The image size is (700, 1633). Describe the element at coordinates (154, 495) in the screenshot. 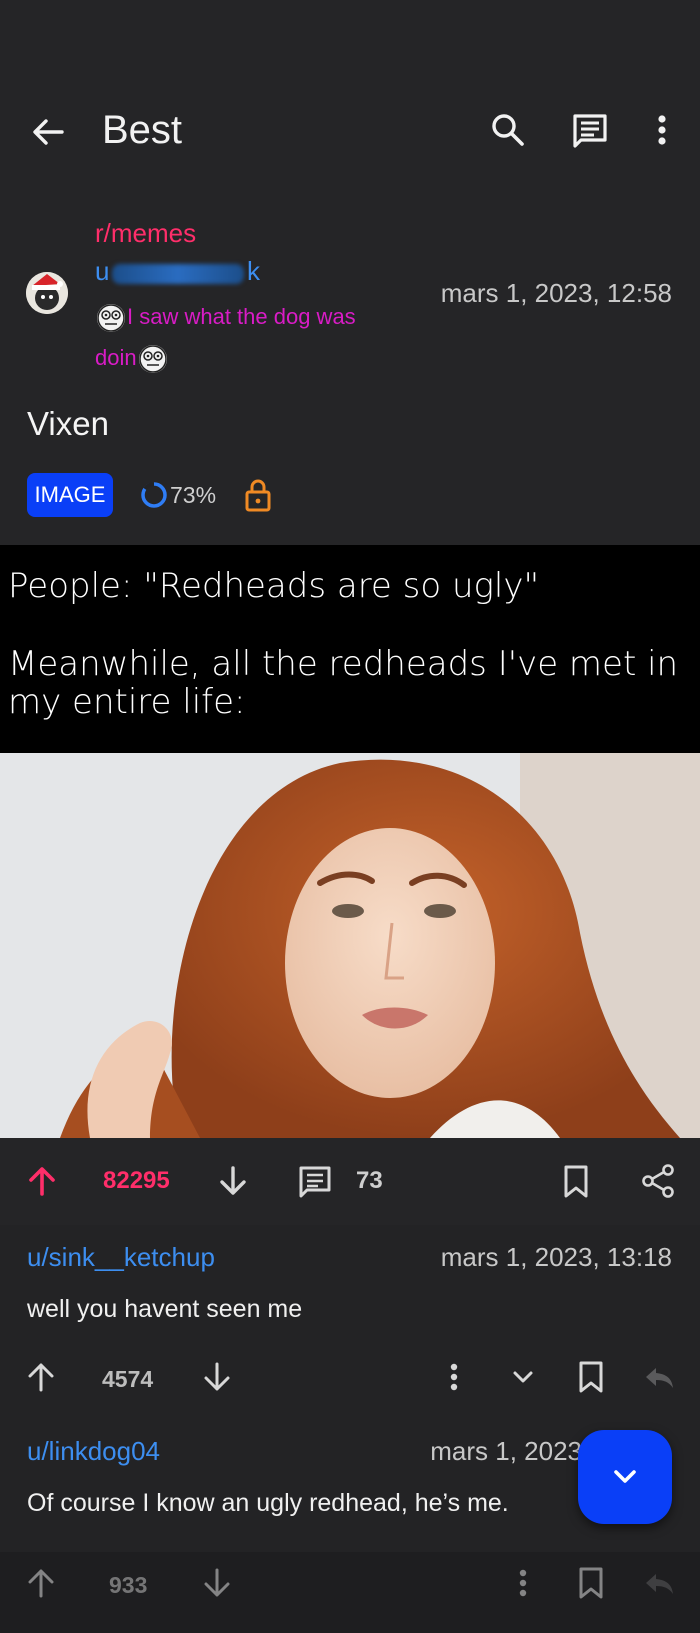

I see `upvote-ratio-icon` at that location.